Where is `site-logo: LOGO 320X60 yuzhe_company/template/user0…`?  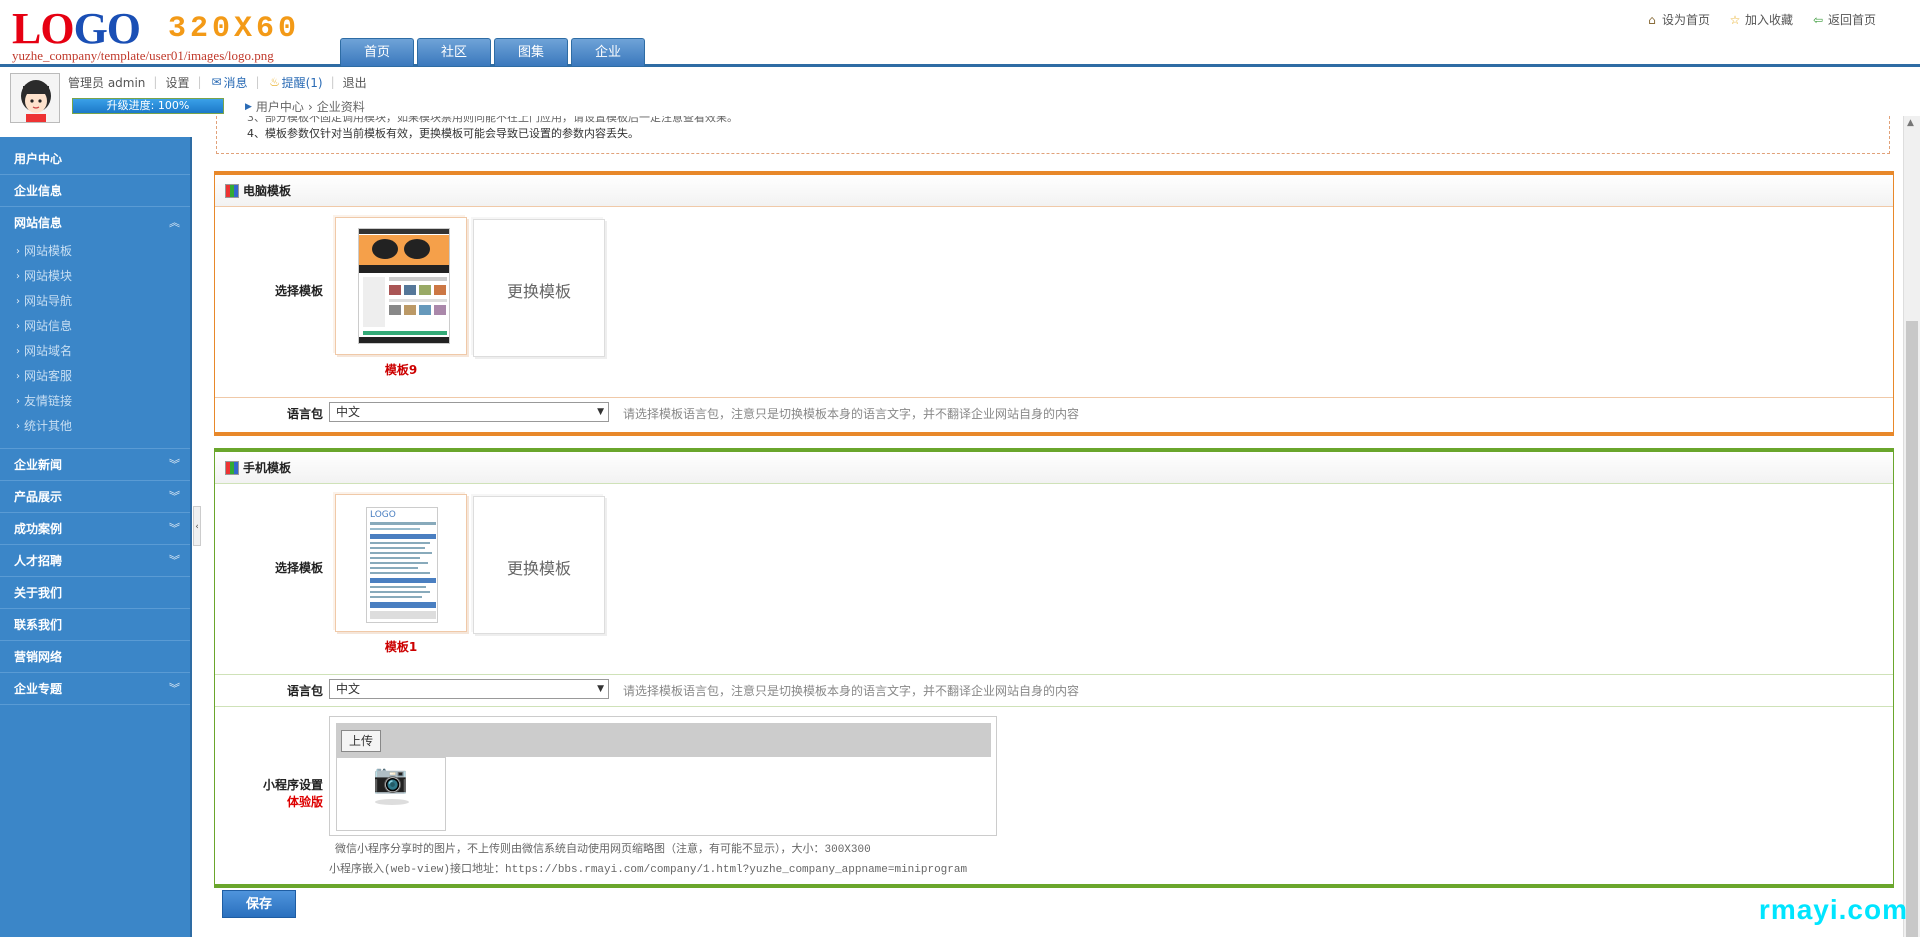 site-logo: LOGO 320X60 yuzhe_company/template/user0… is located at coordinates (169, 34).